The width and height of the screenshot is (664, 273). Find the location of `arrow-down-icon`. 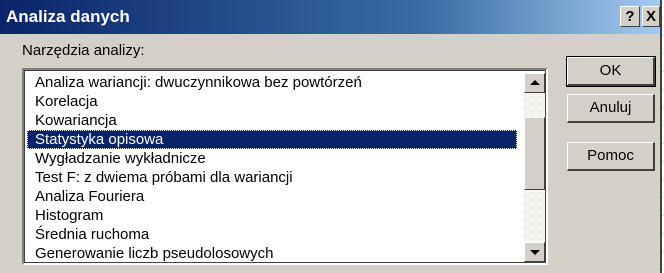

arrow-down-icon is located at coordinates (535, 252).